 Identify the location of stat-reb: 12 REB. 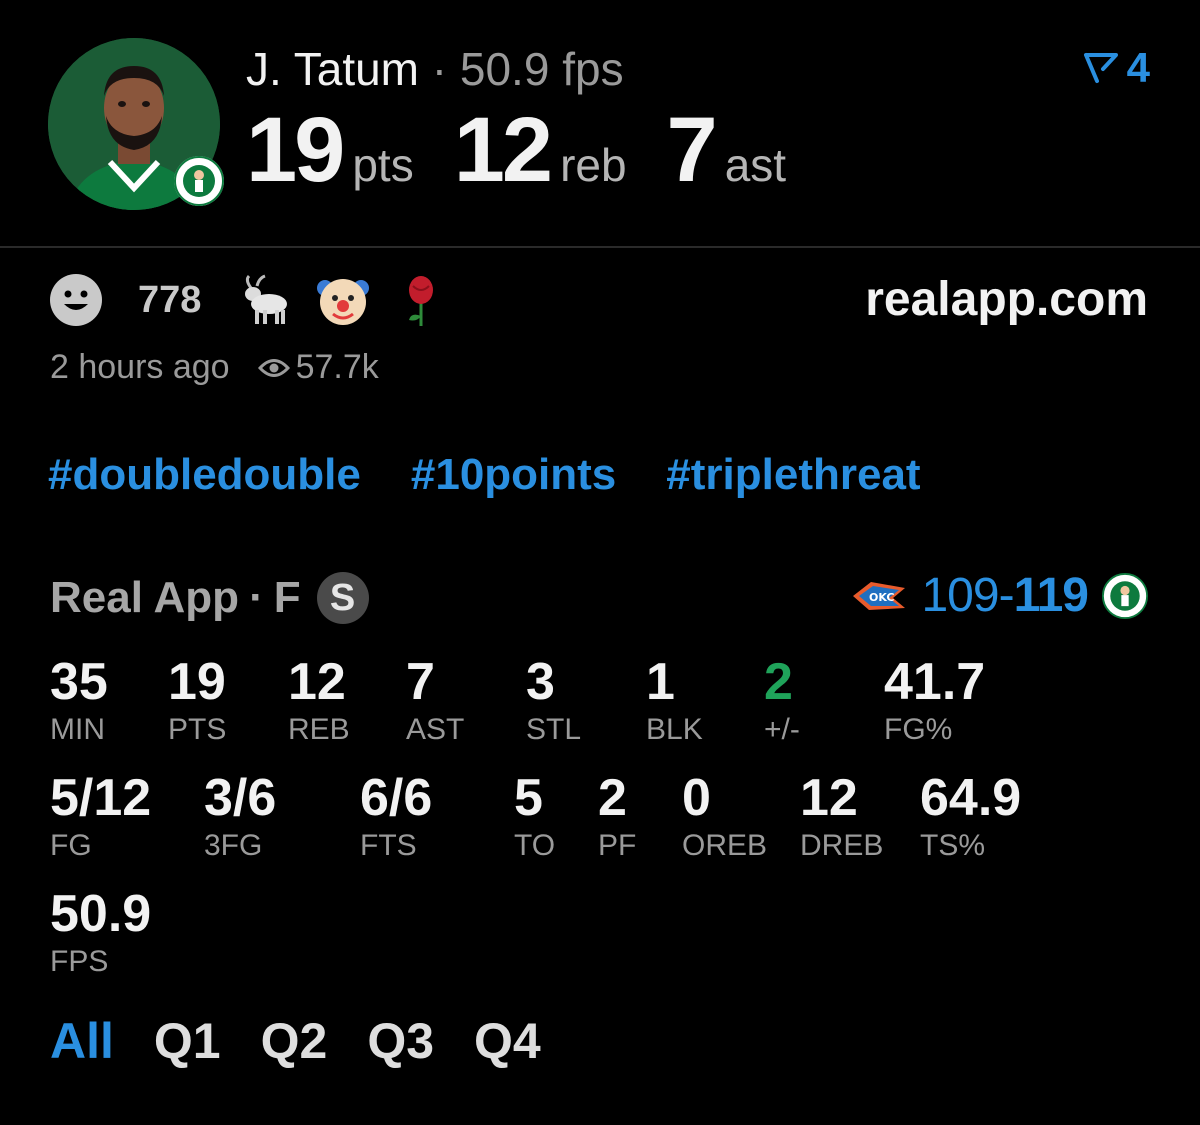
(319, 701).